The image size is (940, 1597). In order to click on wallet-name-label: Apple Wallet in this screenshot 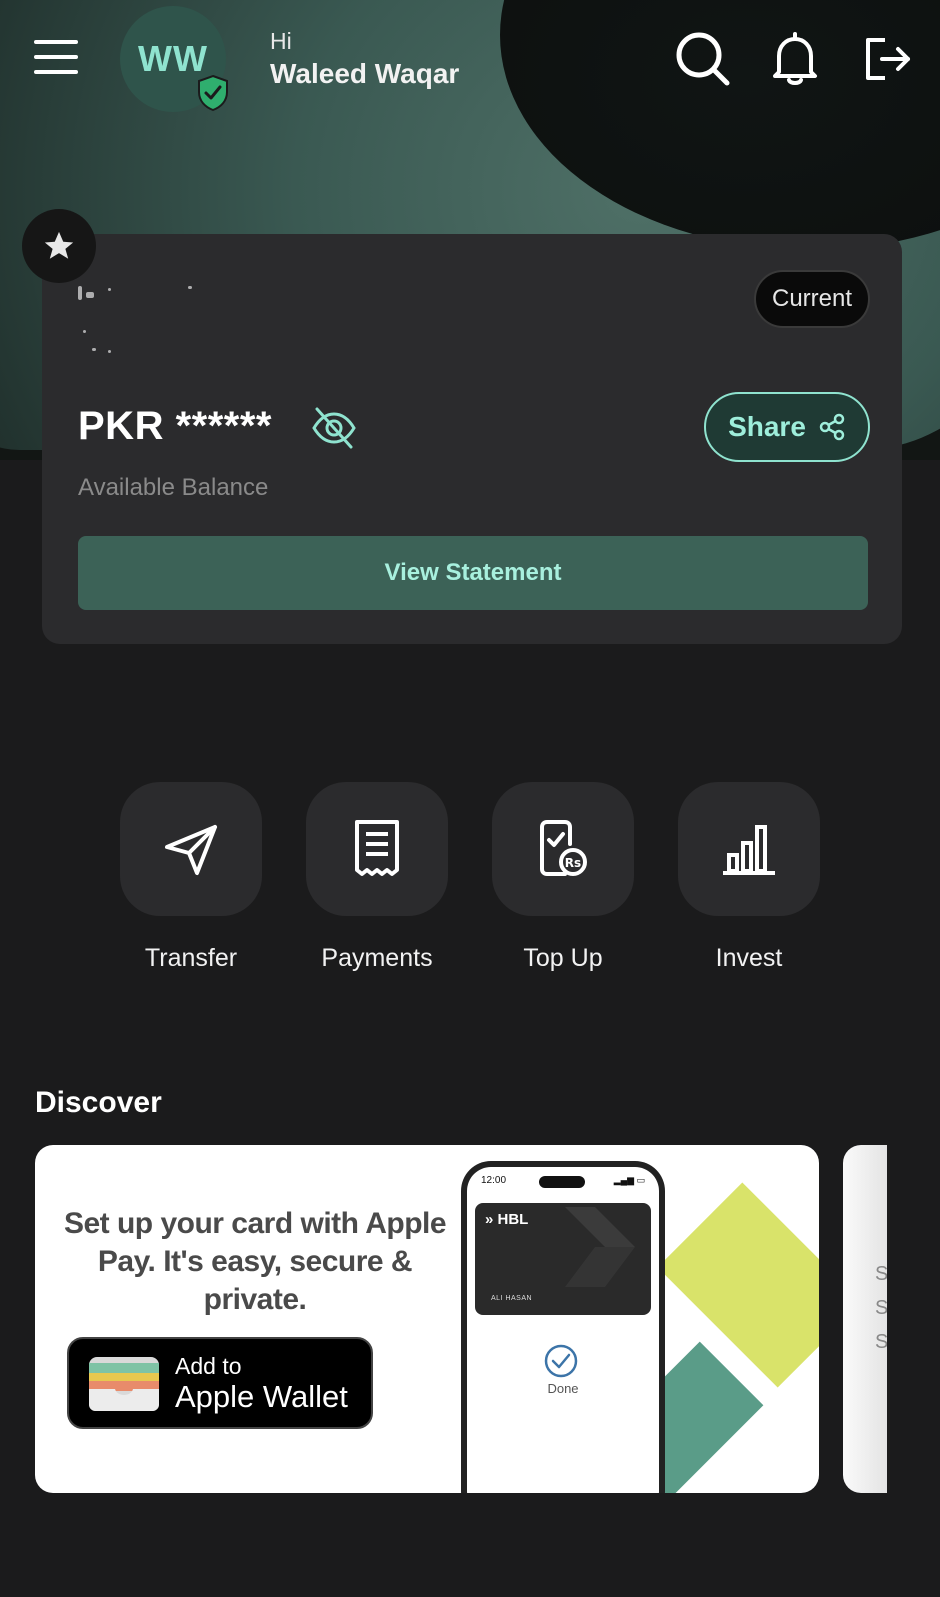, I will do `click(261, 1396)`.